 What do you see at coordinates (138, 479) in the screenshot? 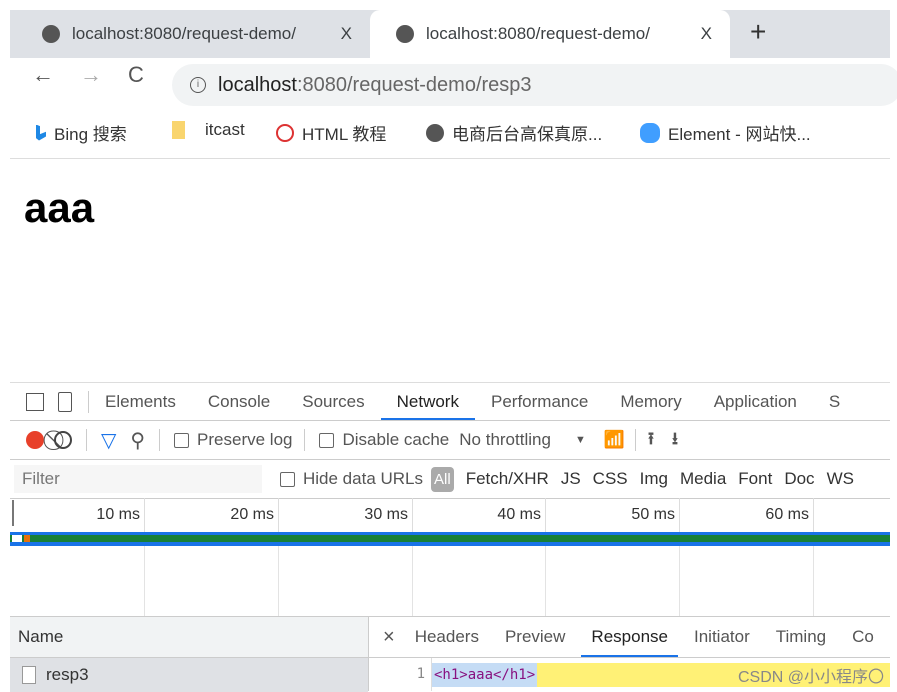
I see `filter-input: Filter` at bounding box center [138, 479].